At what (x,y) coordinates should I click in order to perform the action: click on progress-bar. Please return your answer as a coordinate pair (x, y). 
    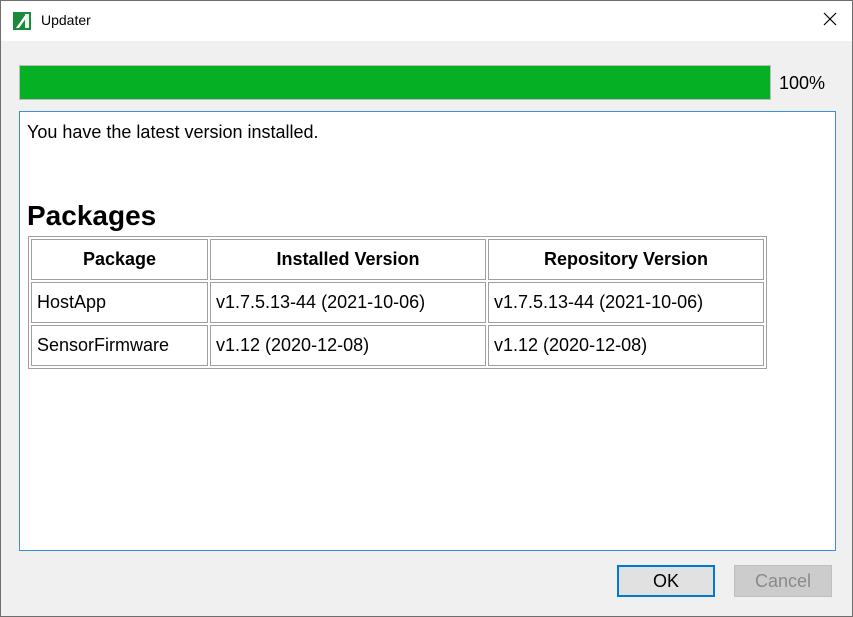
    Looking at the image, I should click on (395, 82).